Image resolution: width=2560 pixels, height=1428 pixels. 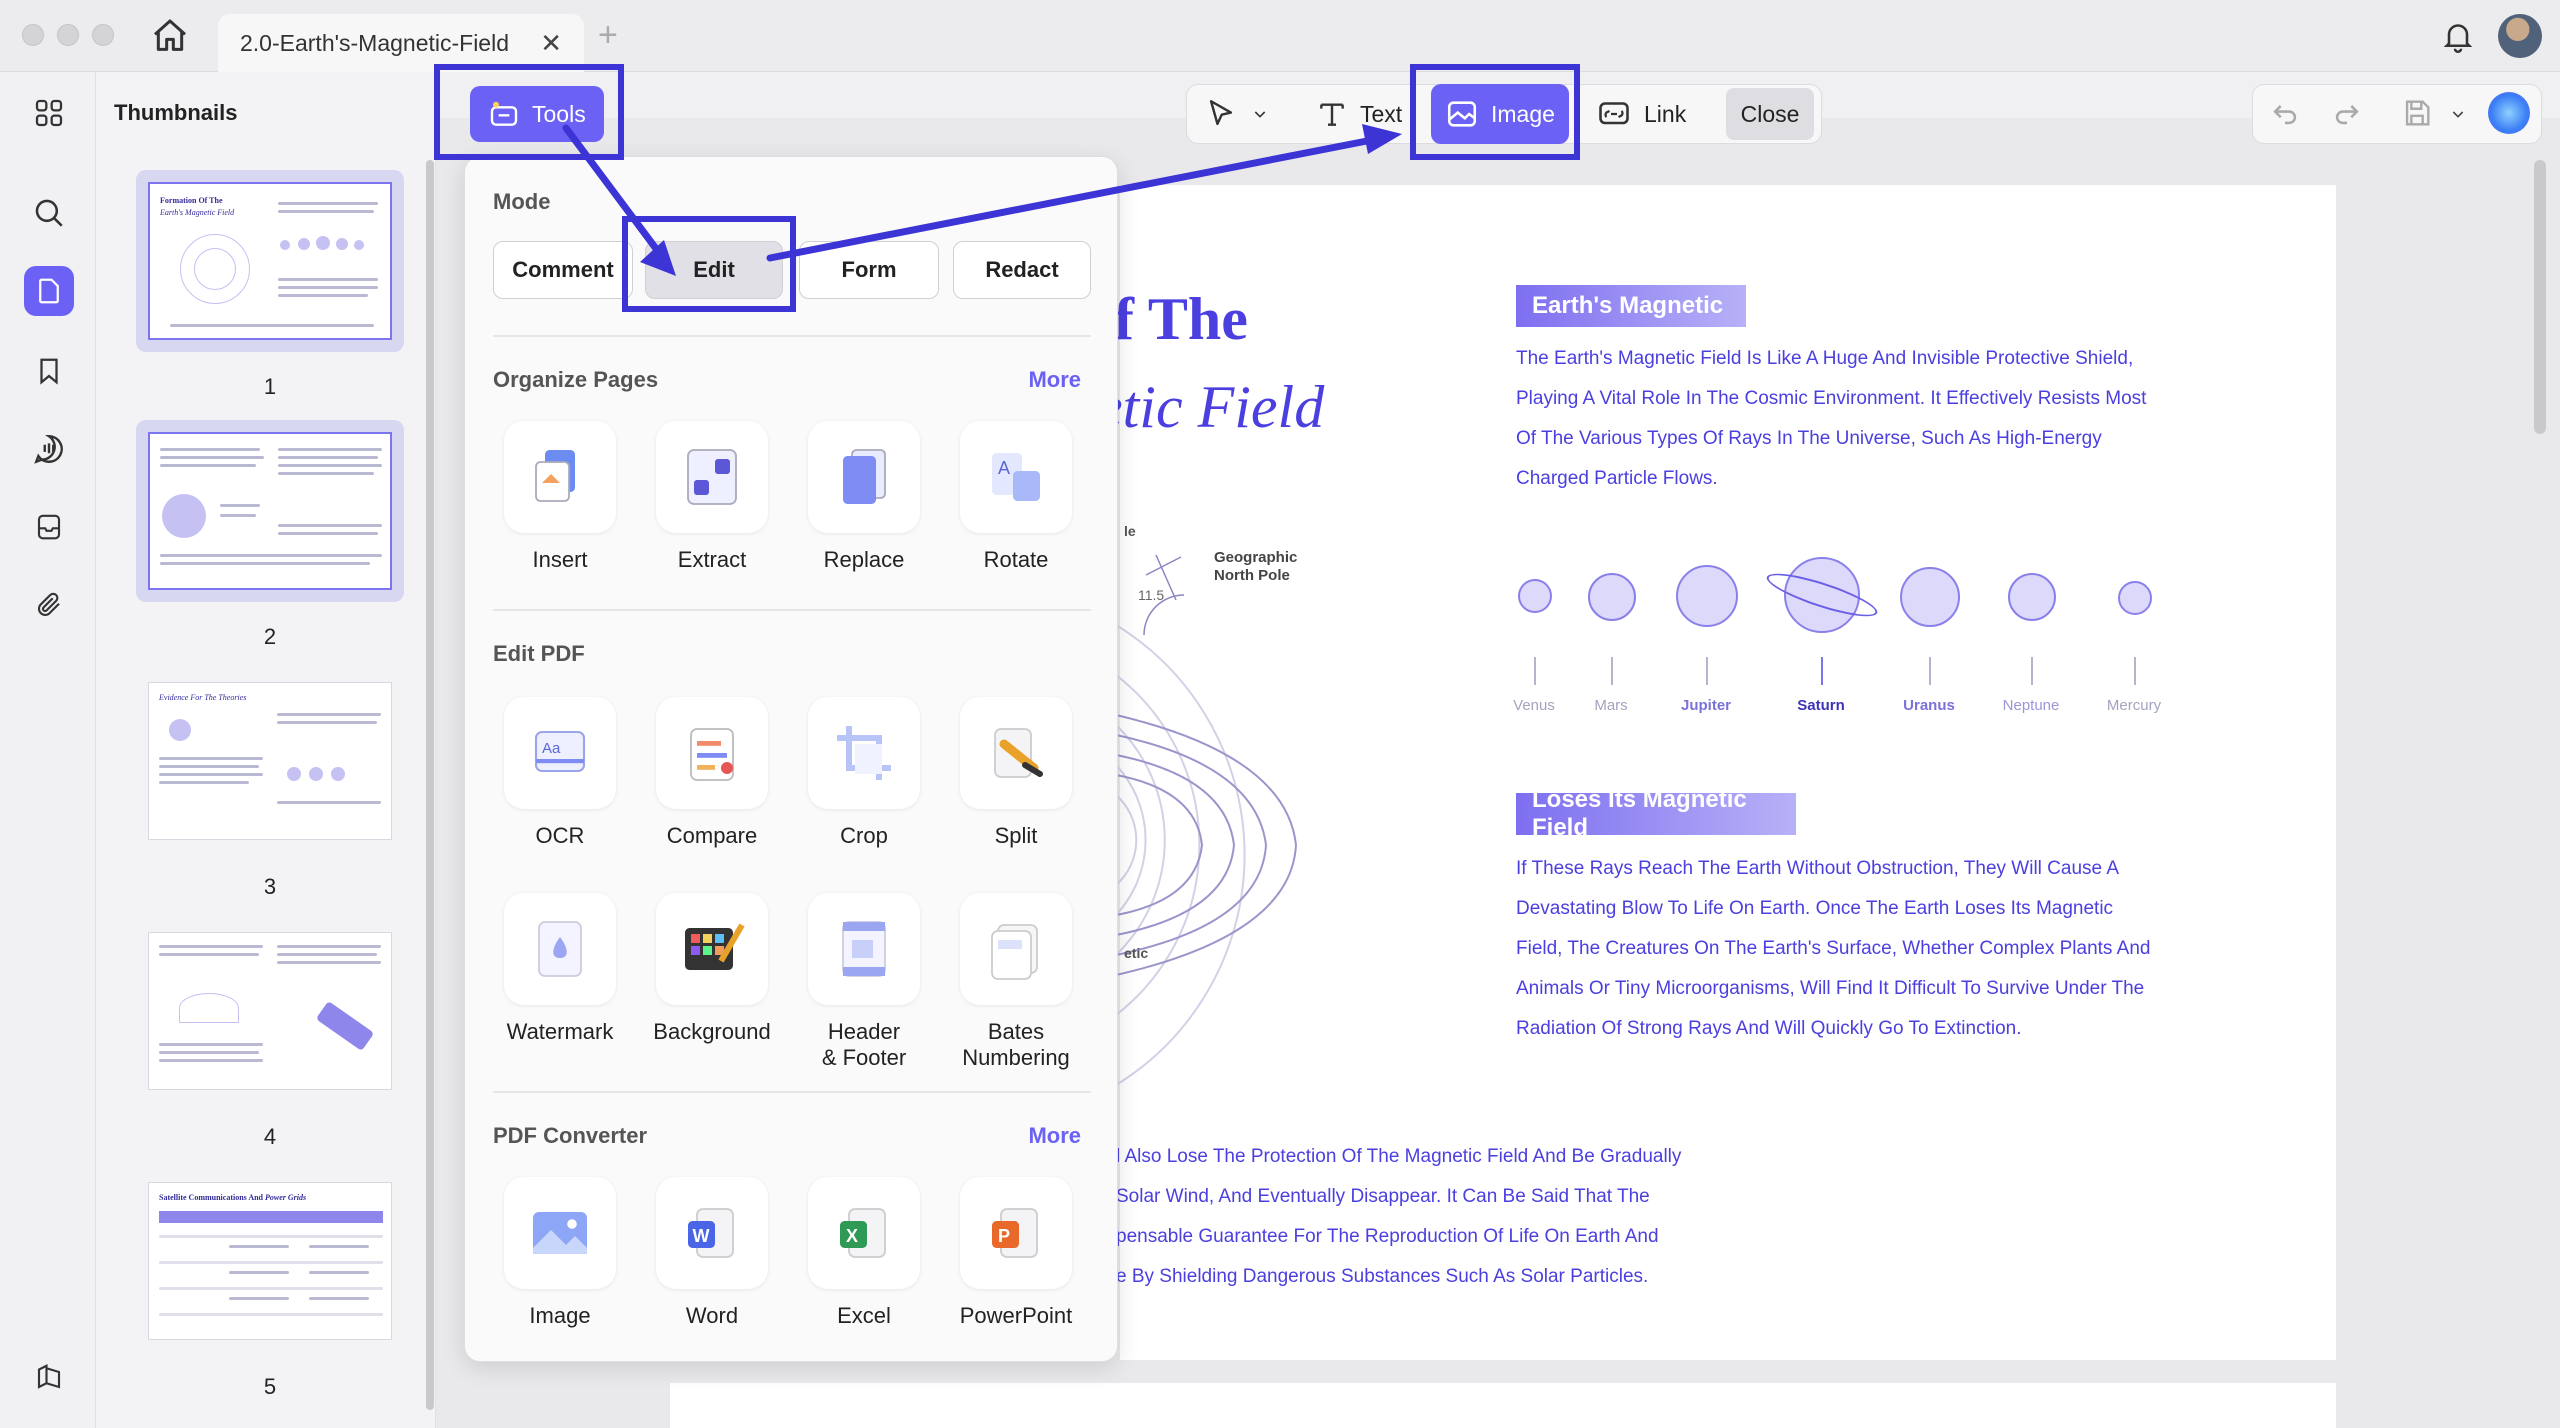 What do you see at coordinates (49, 113) in the screenshot?
I see `apps-grid-icon` at bounding box center [49, 113].